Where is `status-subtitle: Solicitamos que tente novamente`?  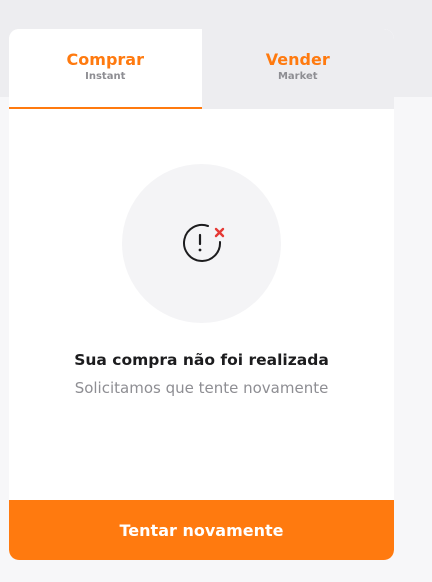
status-subtitle: Solicitamos que tente novamente is located at coordinates (201, 388).